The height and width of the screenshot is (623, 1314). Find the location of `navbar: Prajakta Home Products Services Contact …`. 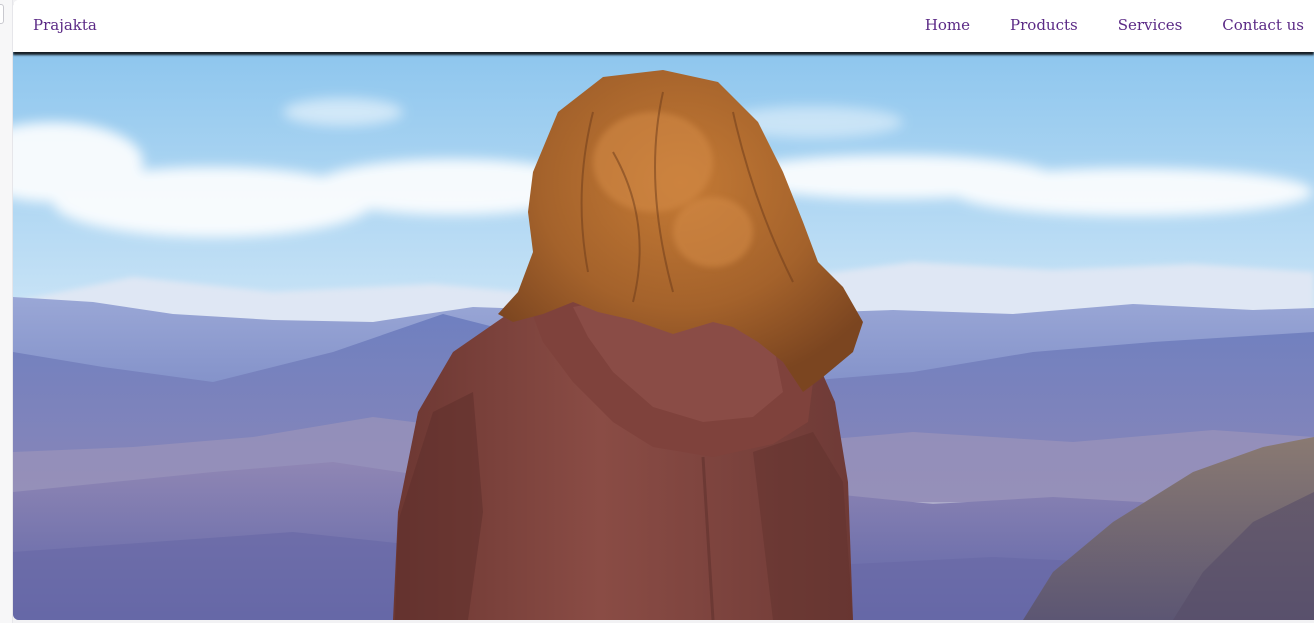

navbar: Prajakta Home Products Services Contact … is located at coordinates (663, 26).